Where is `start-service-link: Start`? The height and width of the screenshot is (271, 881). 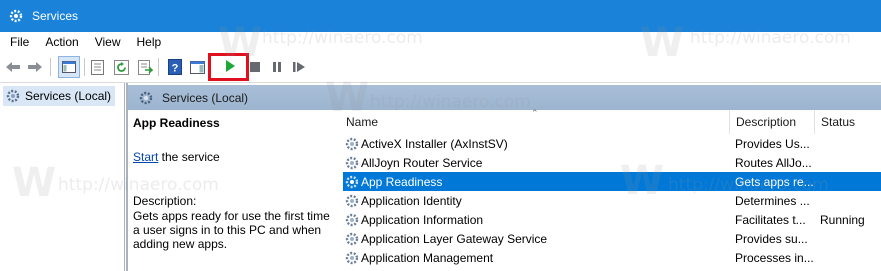
start-service-link: Start is located at coordinates (145, 157).